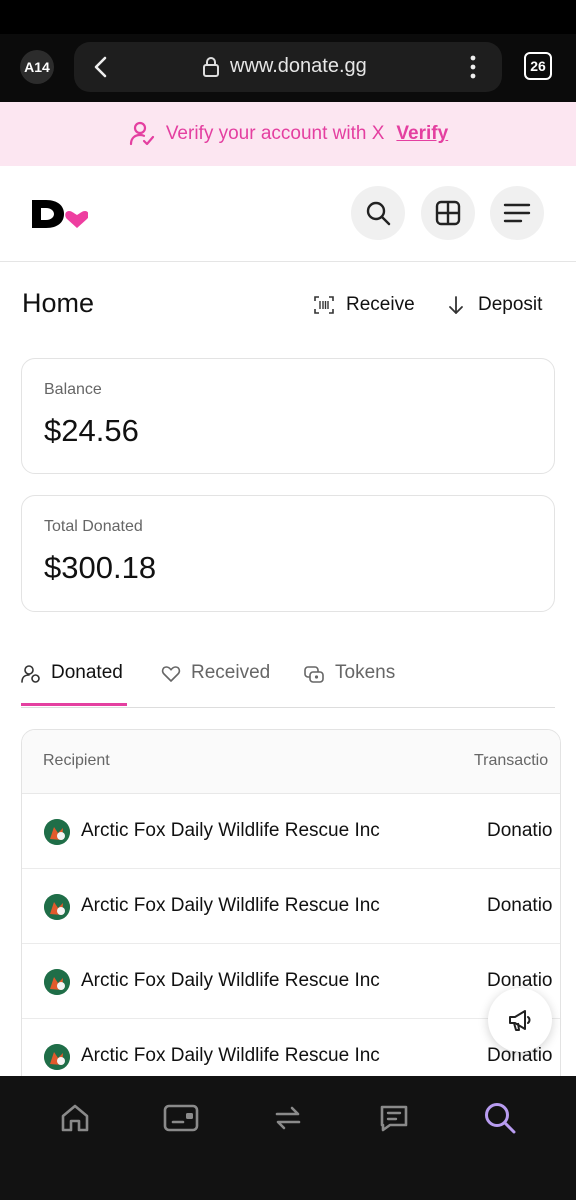 The image size is (576, 1200). I want to click on megaphone-icon, so click(520, 1020).